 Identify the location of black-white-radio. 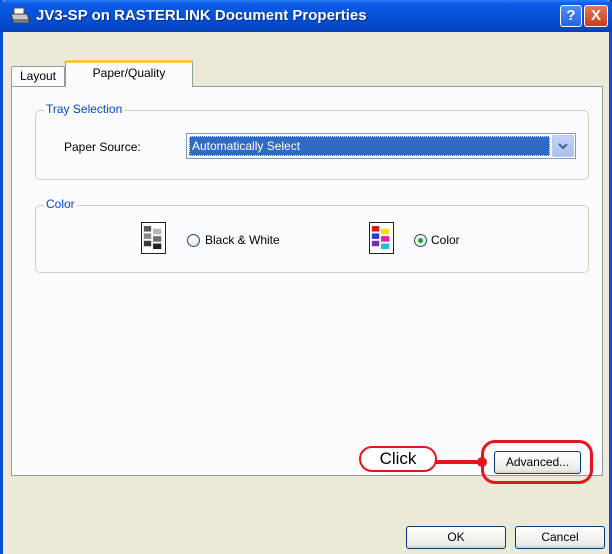
(193, 240).